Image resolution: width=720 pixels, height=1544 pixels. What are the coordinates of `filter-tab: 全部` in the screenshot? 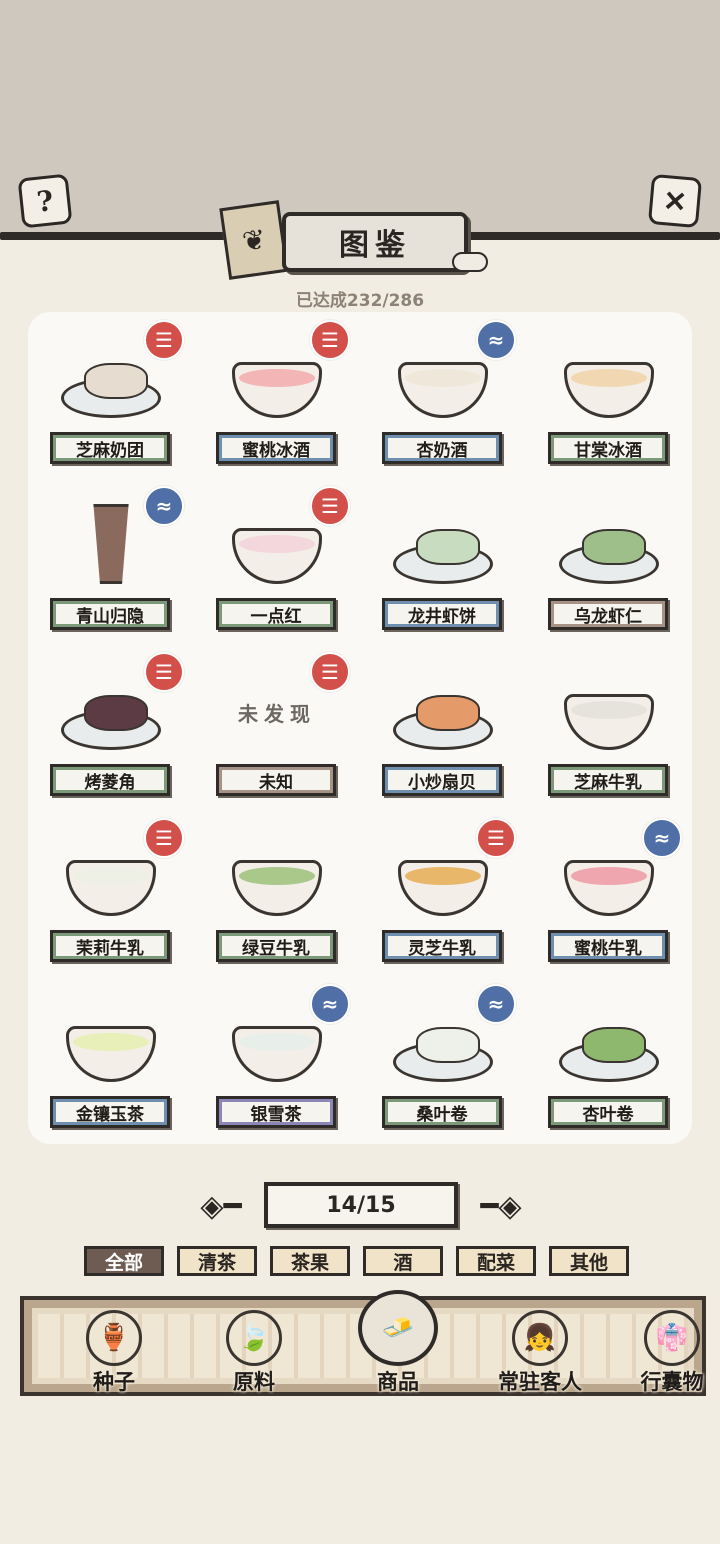 It's located at (124, 1261).